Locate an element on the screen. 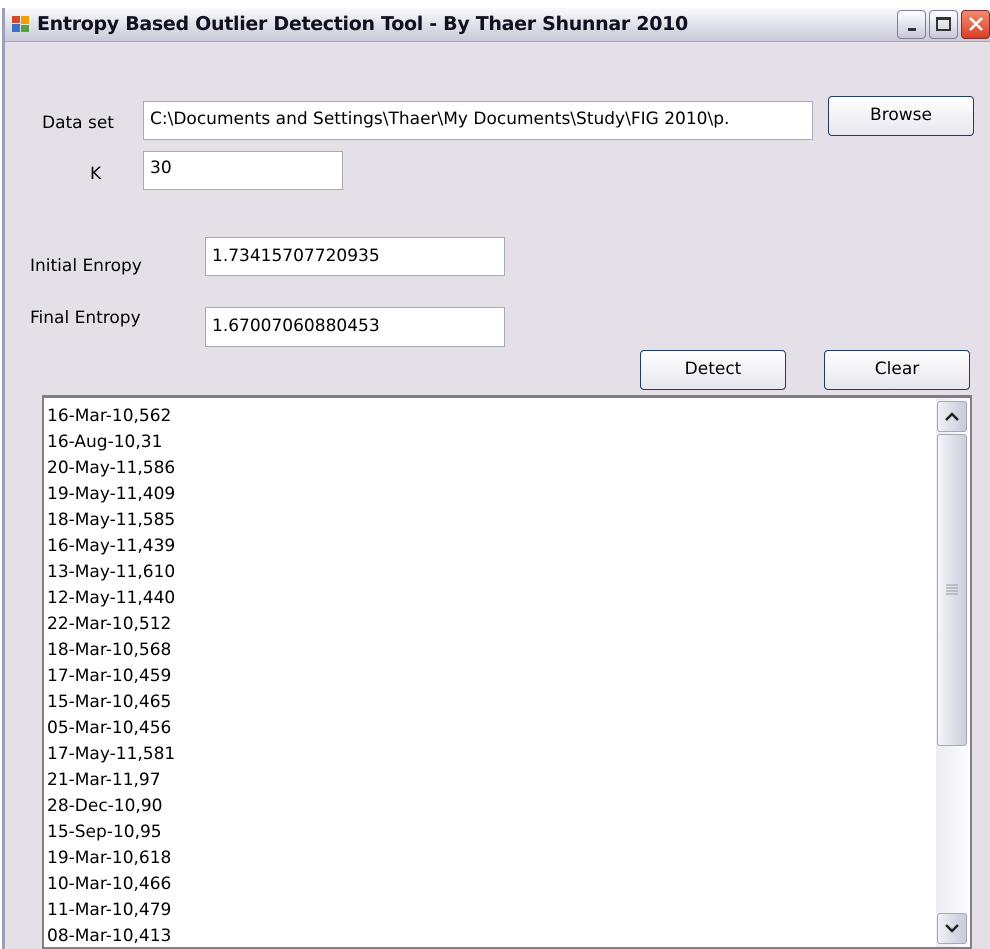  result-line: 19-Mar-10,618 is located at coordinates (109, 858).